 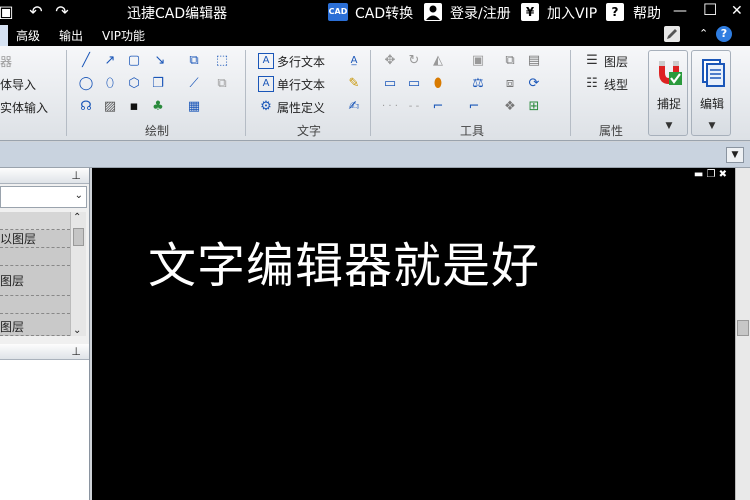 What do you see at coordinates (301, 61) in the screenshot?
I see `multiline-text-button: 多行文本` at bounding box center [301, 61].